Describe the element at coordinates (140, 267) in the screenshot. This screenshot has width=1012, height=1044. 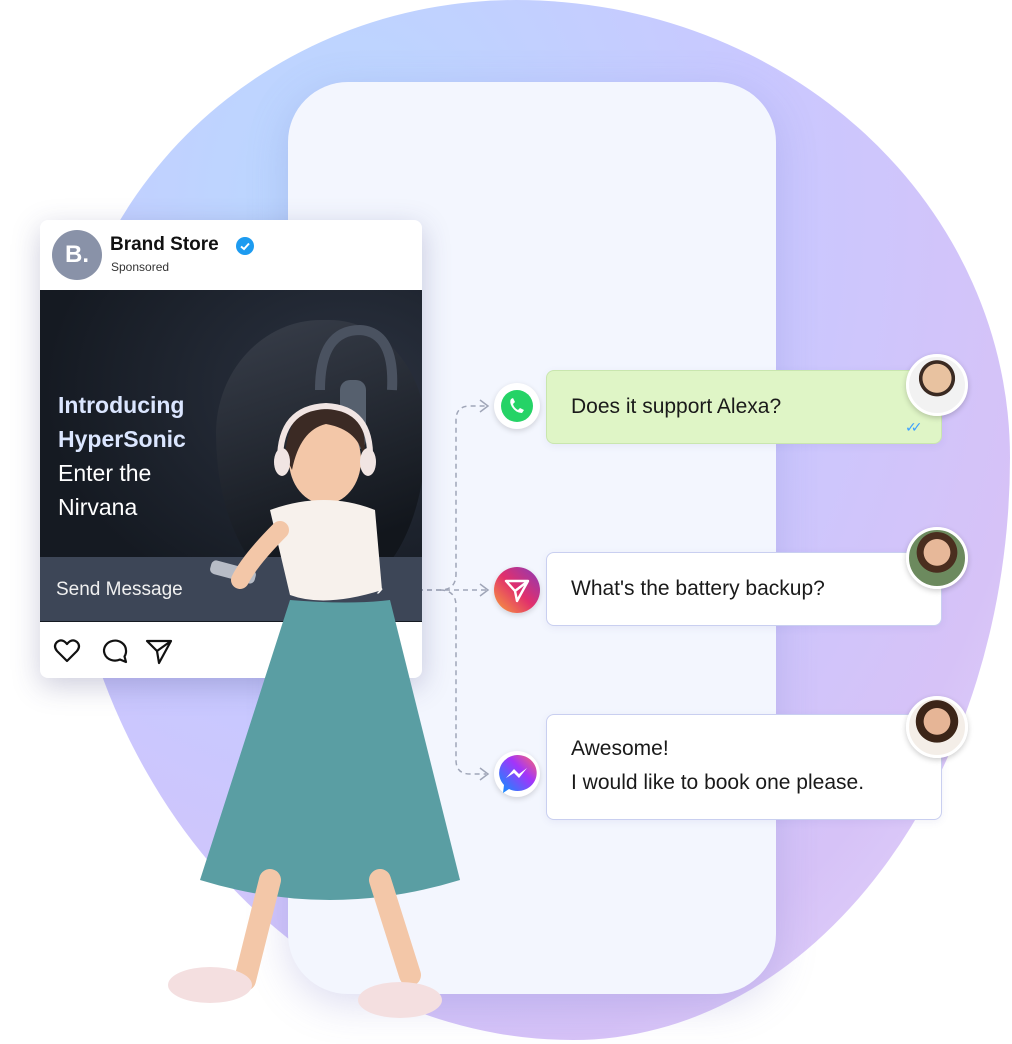
I see `sponsored-label: Sponsored` at that location.